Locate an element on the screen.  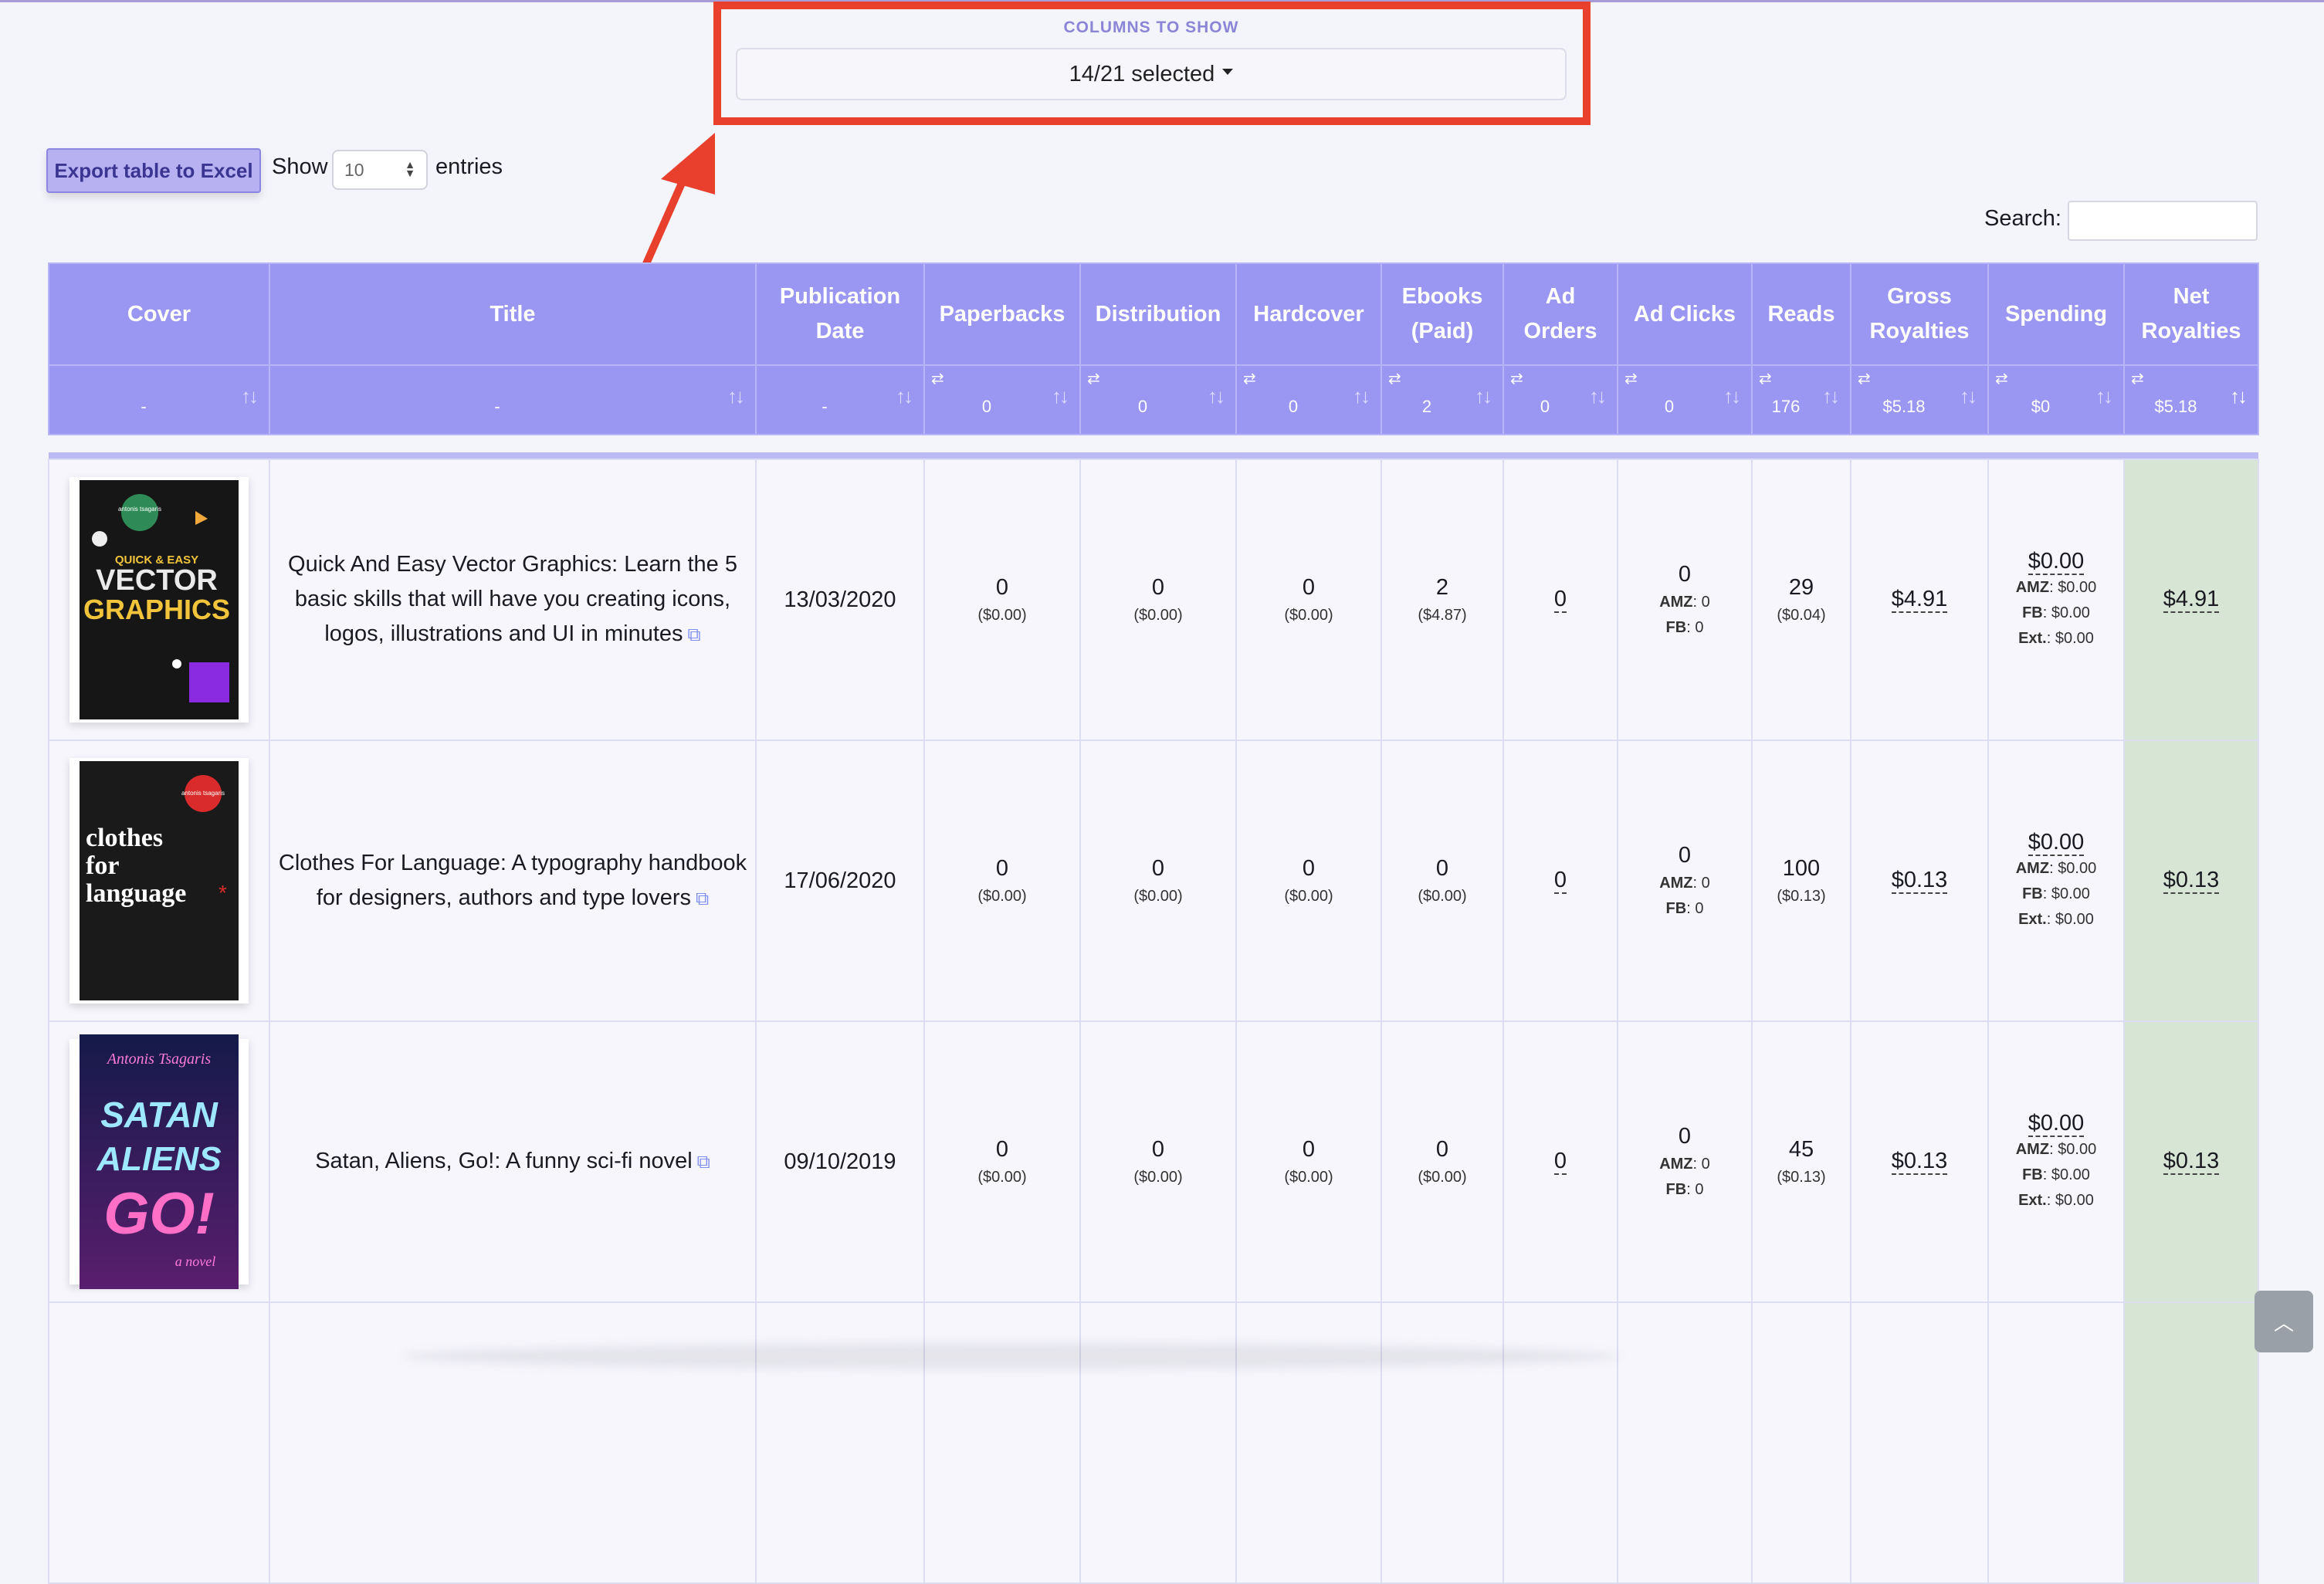
header-hardcover: Hardcover is located at coordinates (1308, 314).